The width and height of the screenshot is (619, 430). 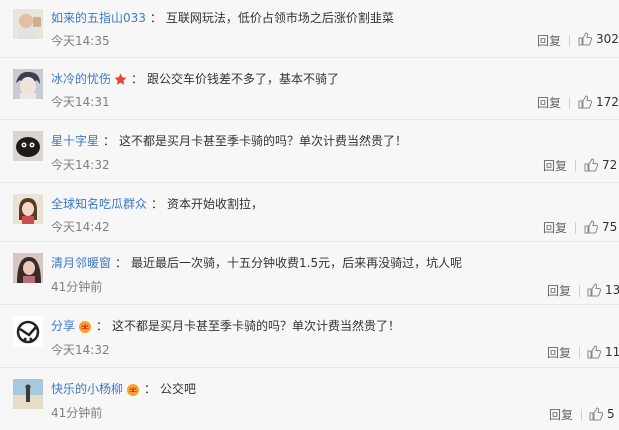 I want to click on username-link: 星十字星, so click(x=75, y=141).